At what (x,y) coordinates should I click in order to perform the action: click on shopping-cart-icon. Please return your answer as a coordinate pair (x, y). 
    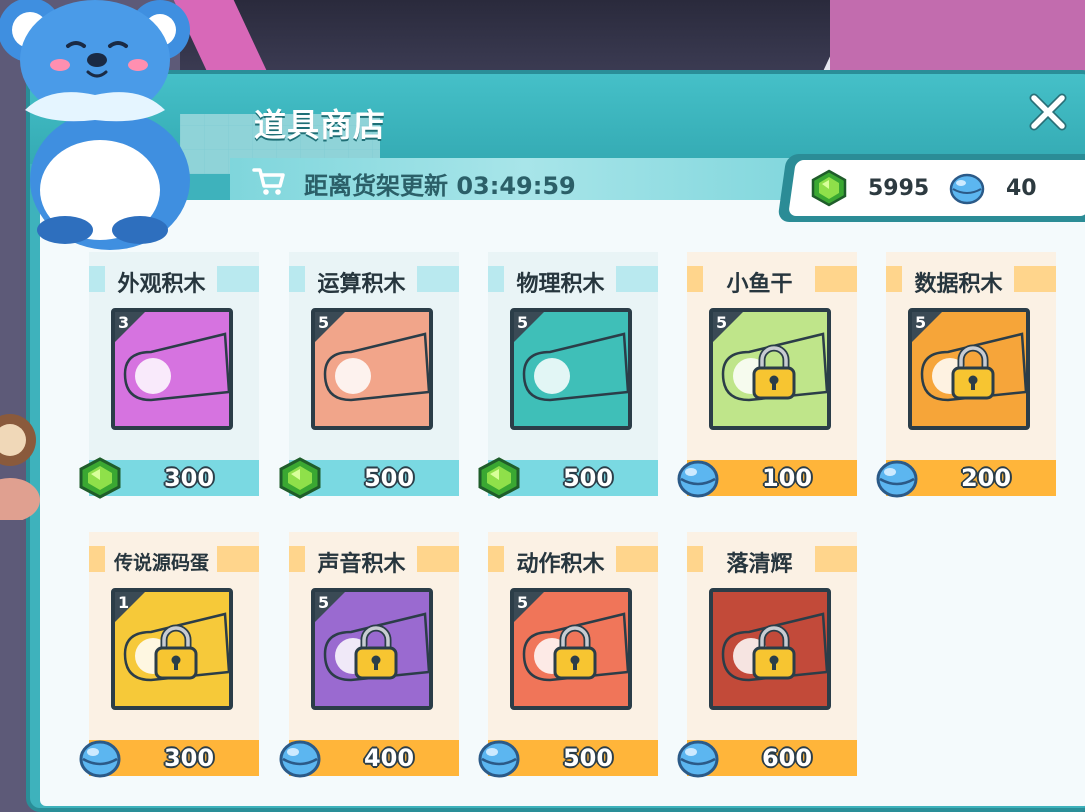
    Looking at the image, I should click on (268, 181).